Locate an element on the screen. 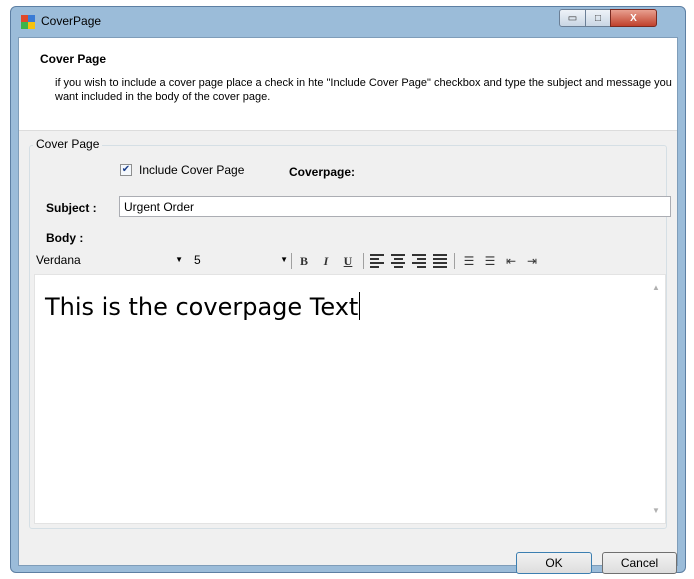 The image size is (694, 579). checkmark-icon: ✔ is located at coordinates (126, 169).